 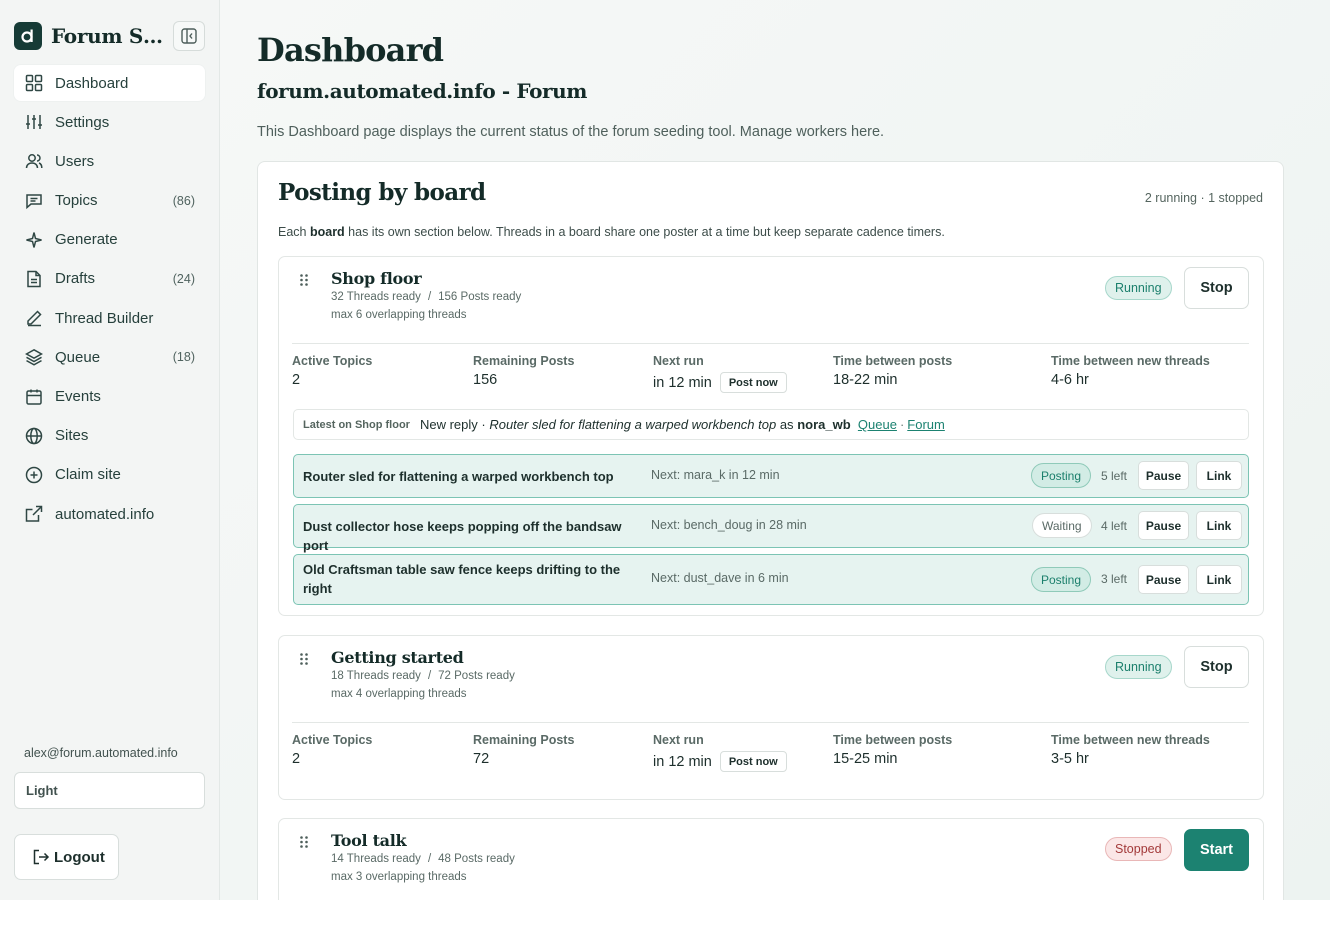 I want to click on status-badge: Stopped, so click(x=1138, y=849).